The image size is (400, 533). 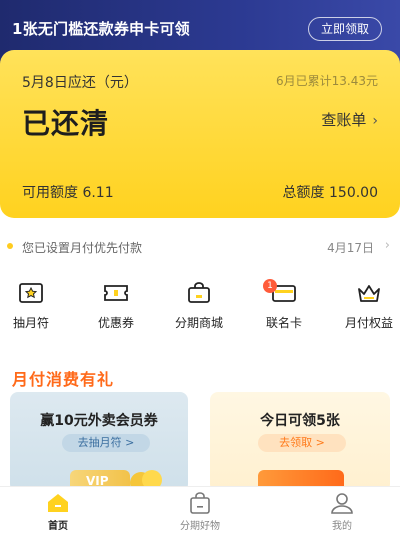 What do you see at coordinates (99, 421) in the screenshot?
I see `promo-card-title: 赢10元外卖会员券` at bounding box center [99, 421].